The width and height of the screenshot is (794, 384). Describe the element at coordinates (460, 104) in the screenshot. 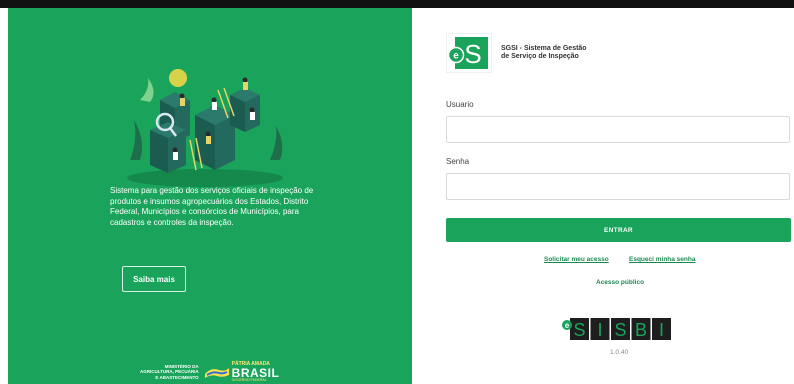

I see `usuario-label: Usuario` at that location.